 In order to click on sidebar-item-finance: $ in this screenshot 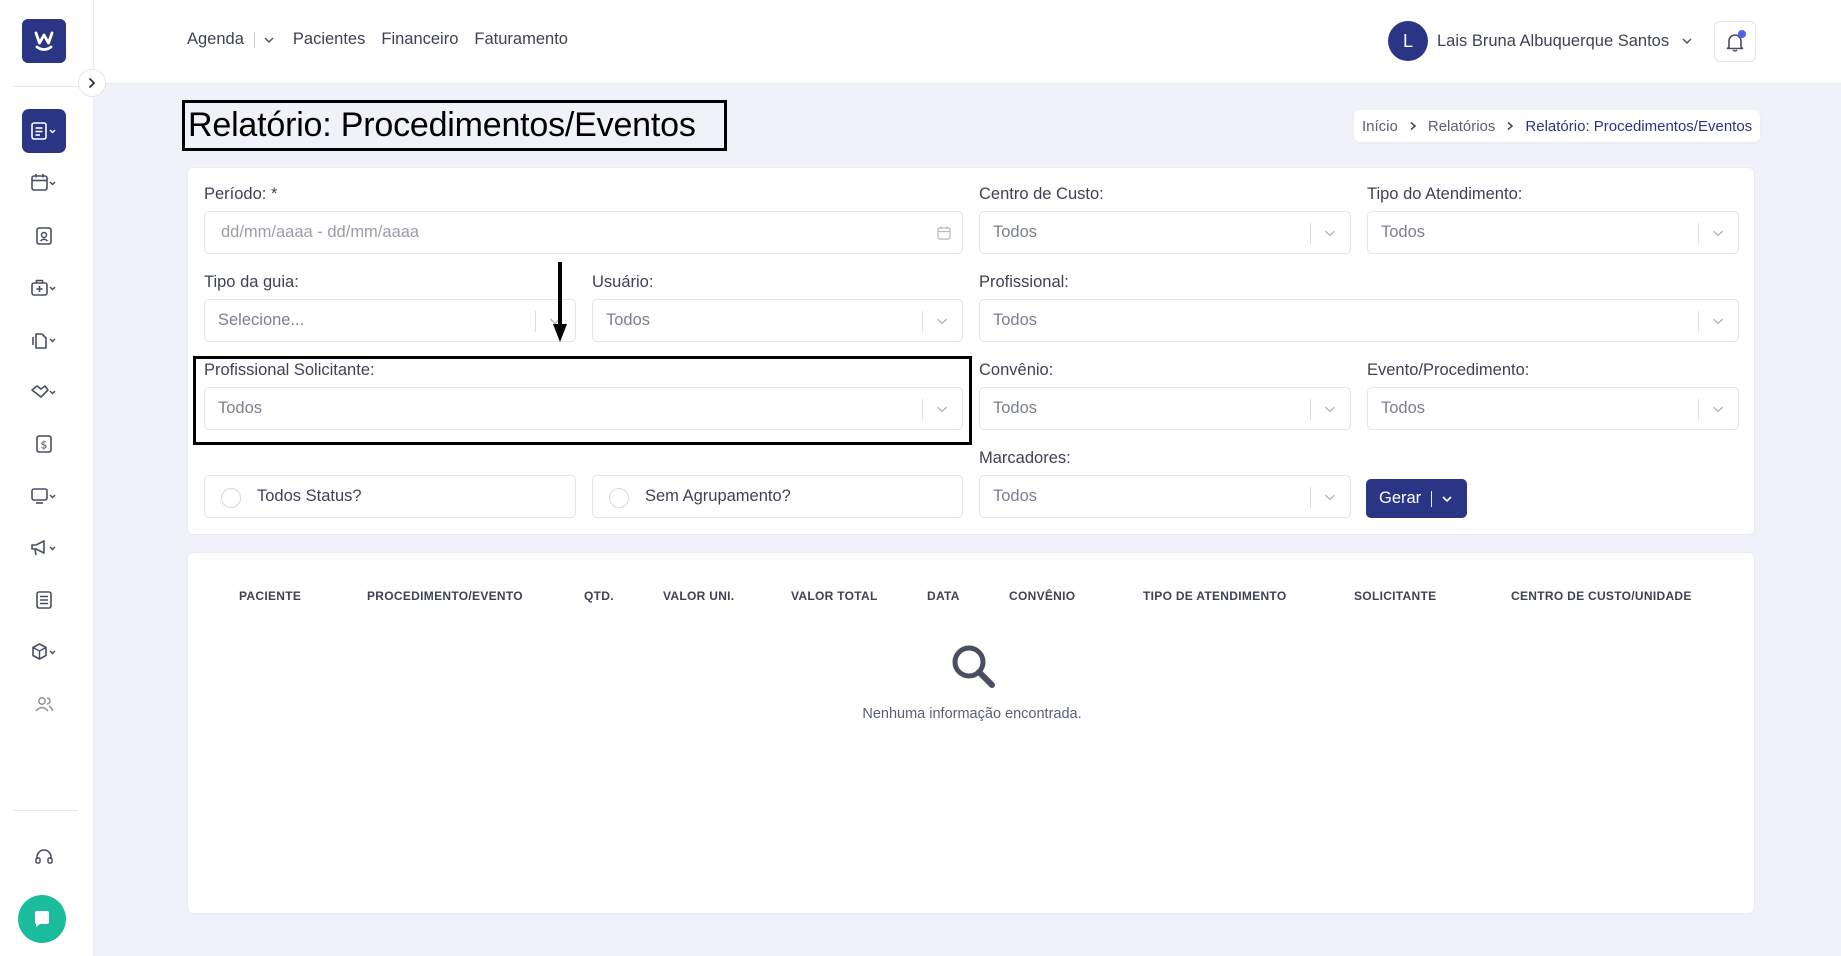, I will do `click(44, 444)`.